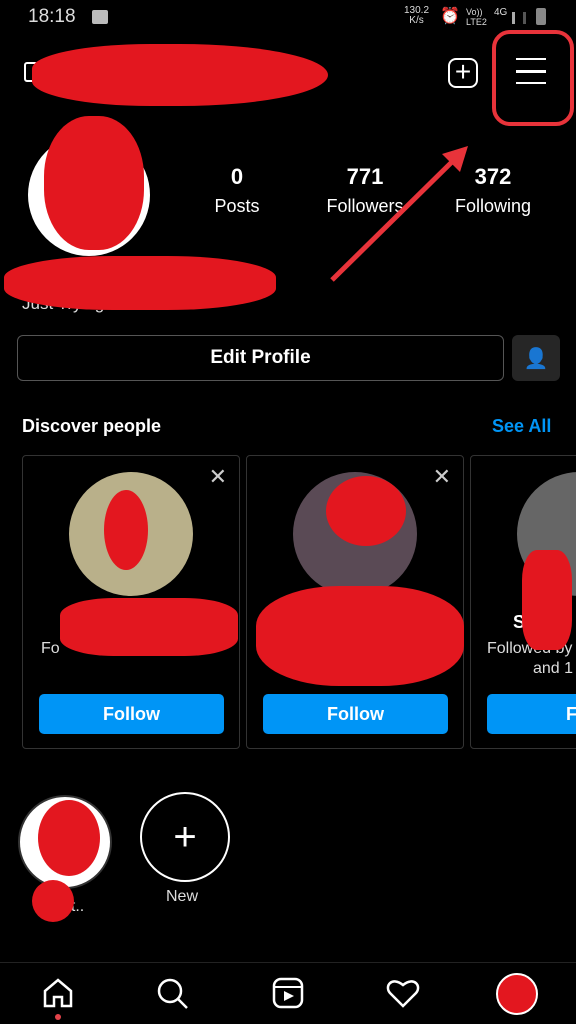  Describe the element at coordinates (237, 190) in the screenshot. I see `posts-stat: 0 Posts` at that location.